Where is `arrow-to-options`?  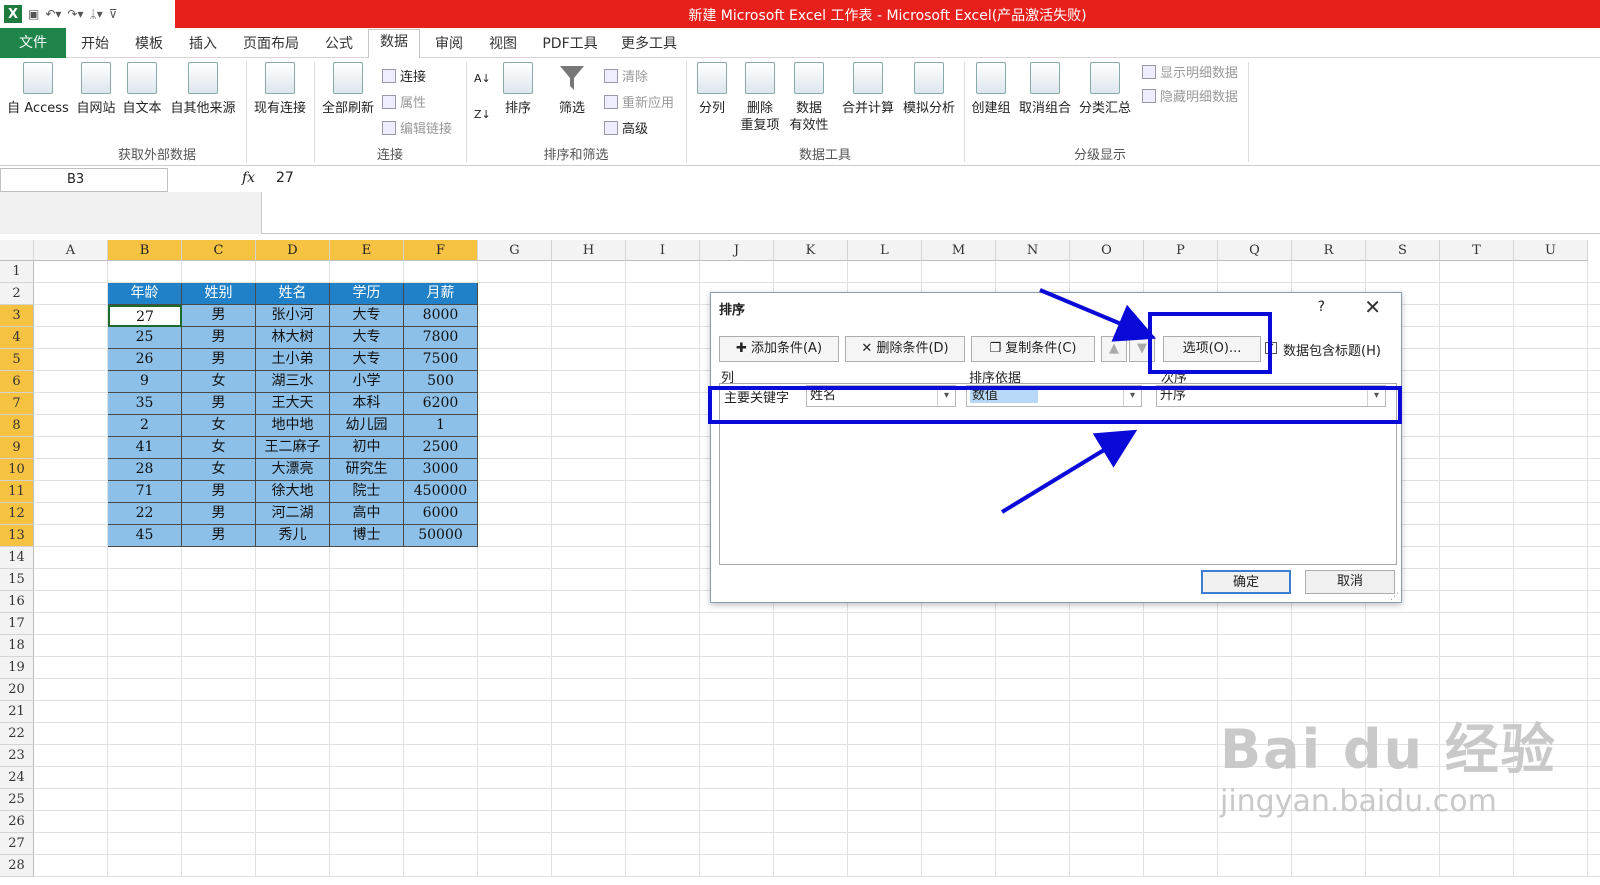
arrow-to-options is located at coordinates (1098, 315).